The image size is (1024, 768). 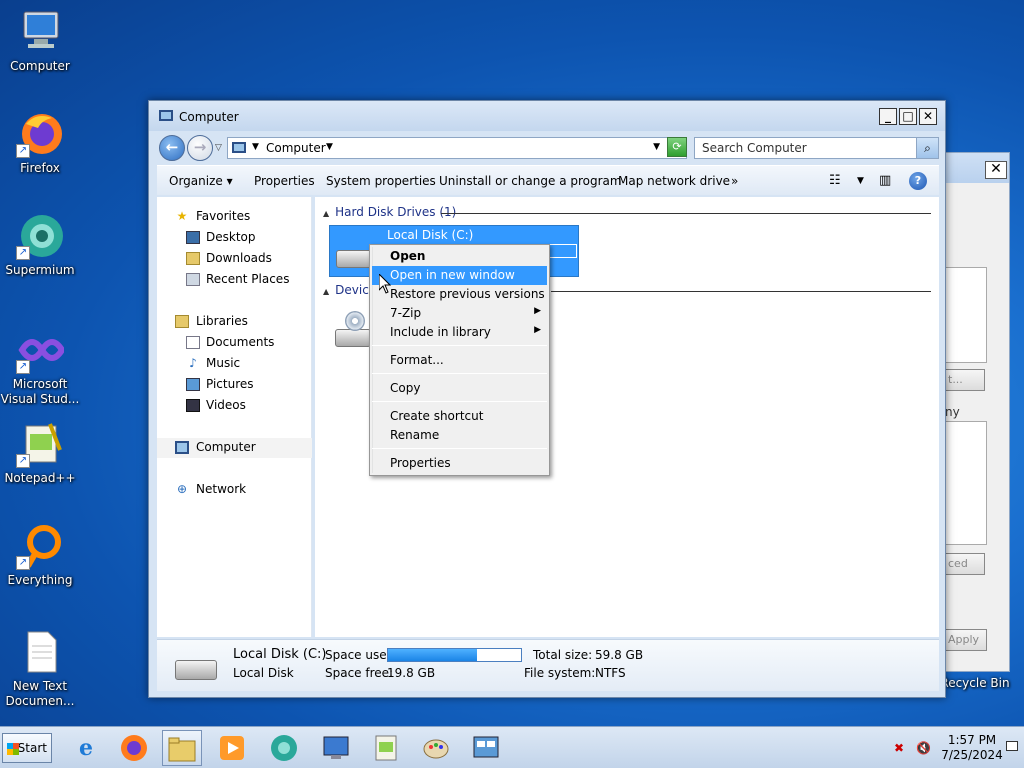 What do you see at coordinates (908, 116) in the screenshot?
I see `maximize-button: □` at bounding box center [908, 116].